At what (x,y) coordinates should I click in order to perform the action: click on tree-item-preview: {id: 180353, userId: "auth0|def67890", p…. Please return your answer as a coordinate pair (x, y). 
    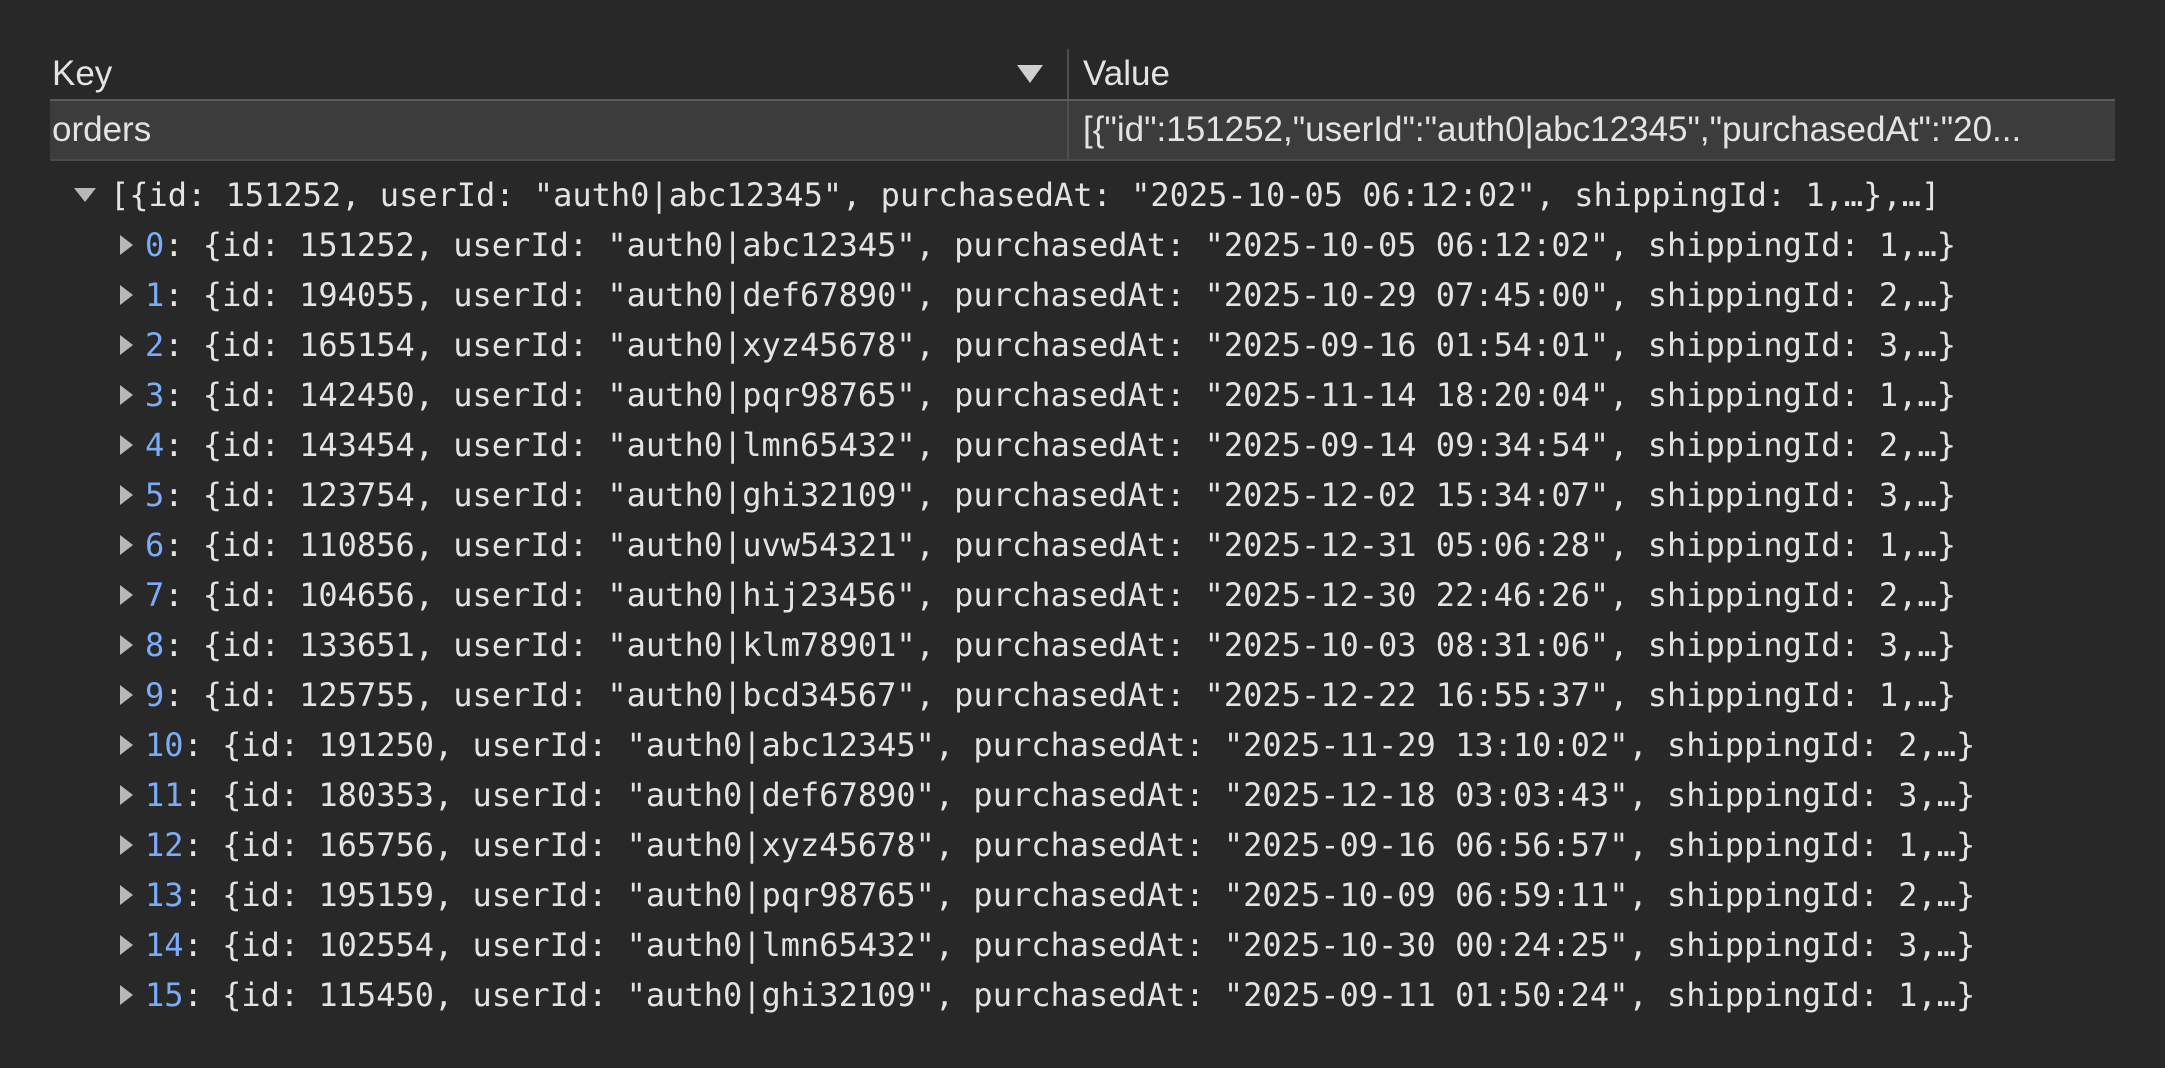
    Looking at the image, I should click on (1099, 795).